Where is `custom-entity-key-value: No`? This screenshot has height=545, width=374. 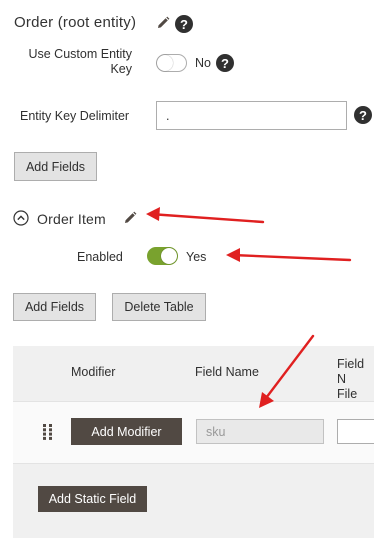 custom-entity-key-value: No is located at coordinates (203, 63).